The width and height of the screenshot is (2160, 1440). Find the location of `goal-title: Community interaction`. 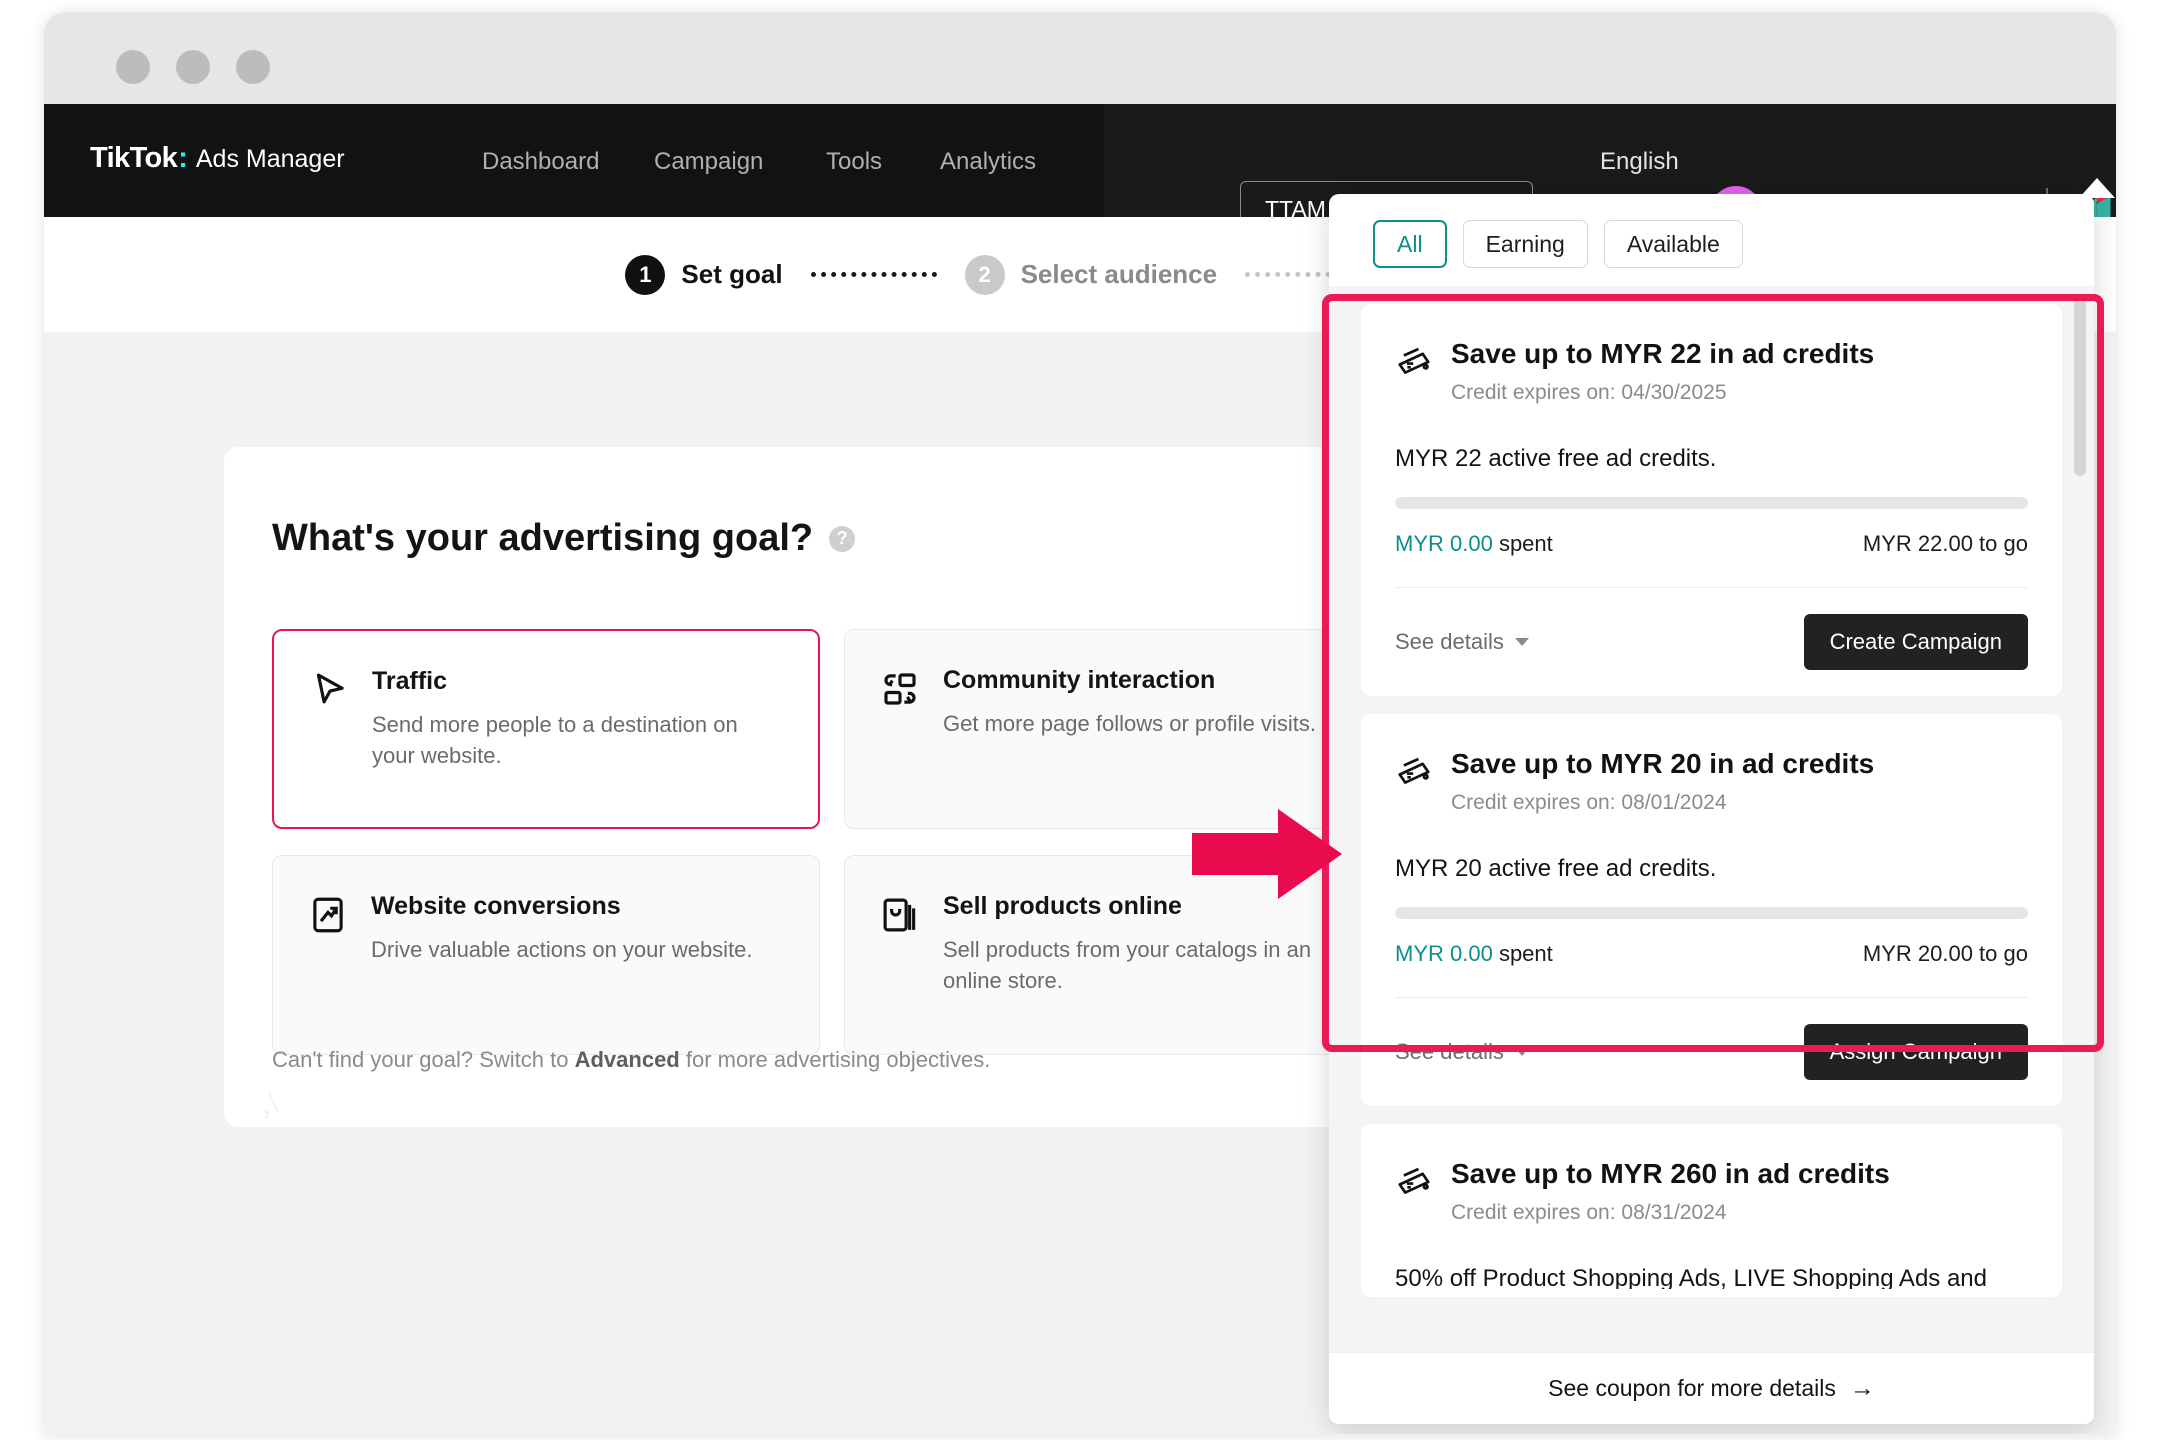

goal-title: Community interaction is located at coordinates (1079, 680).